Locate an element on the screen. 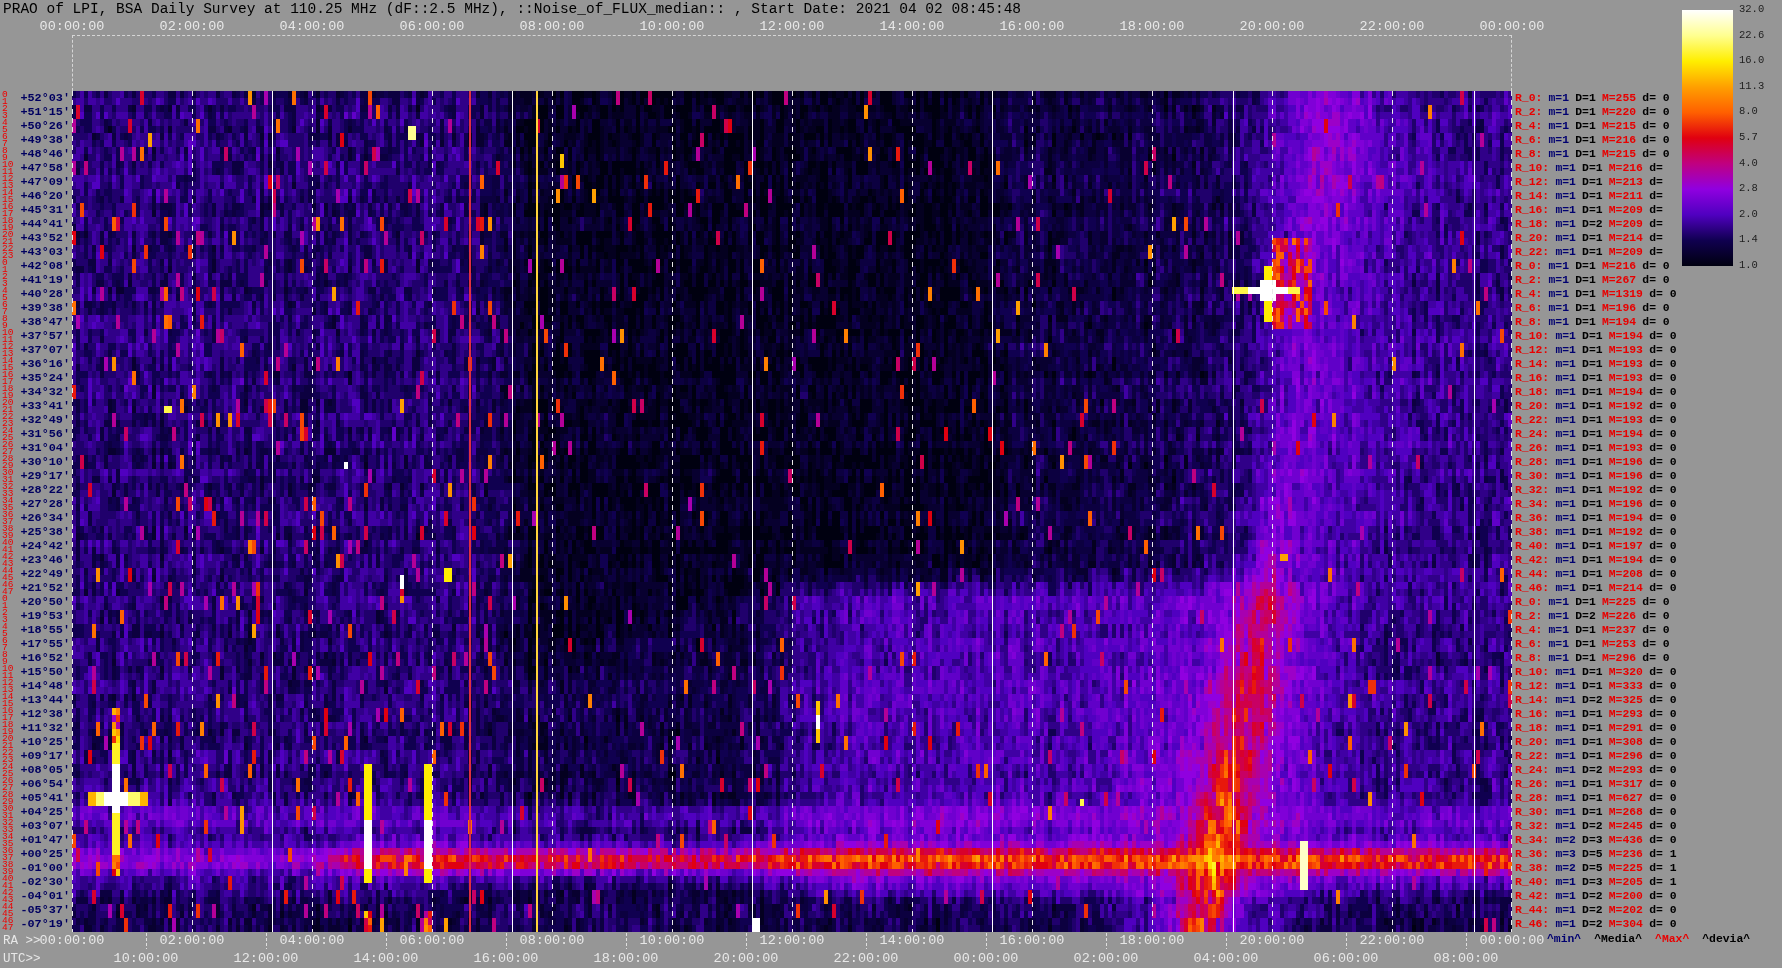 The width and height of the screenshot is (1782, 968). max-value: M=193 is located at coordinates (1625, 378).